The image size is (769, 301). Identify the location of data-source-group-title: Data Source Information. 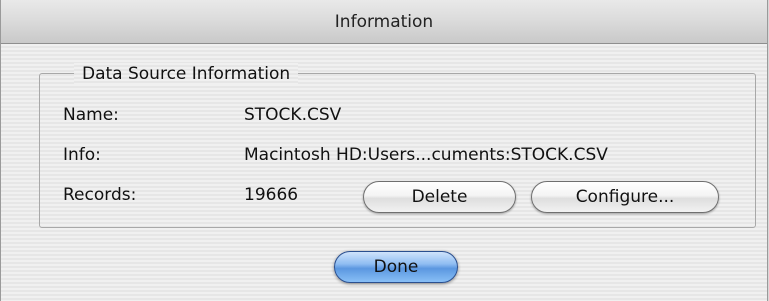
(186, 74).